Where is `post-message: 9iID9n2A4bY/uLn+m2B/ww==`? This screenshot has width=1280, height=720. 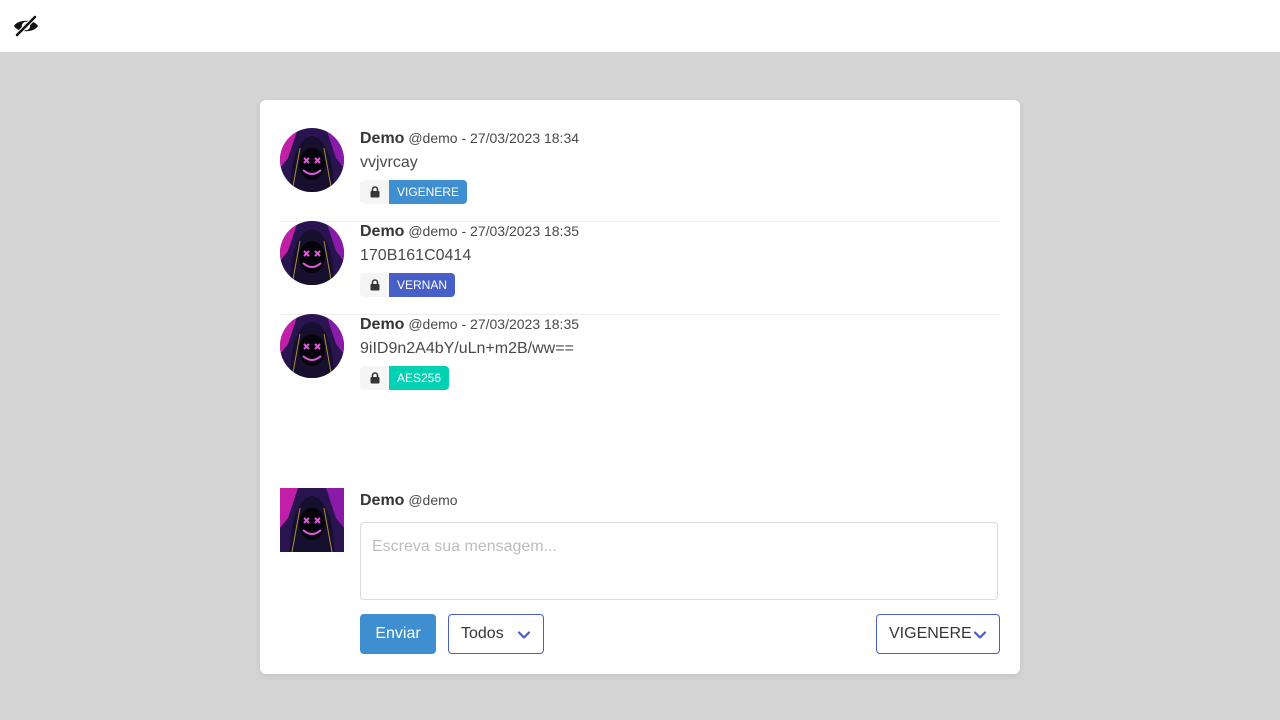 post-message: 9iID9n2A4bY/uLn+m2B/ww== is located at coordinates (467, 348).